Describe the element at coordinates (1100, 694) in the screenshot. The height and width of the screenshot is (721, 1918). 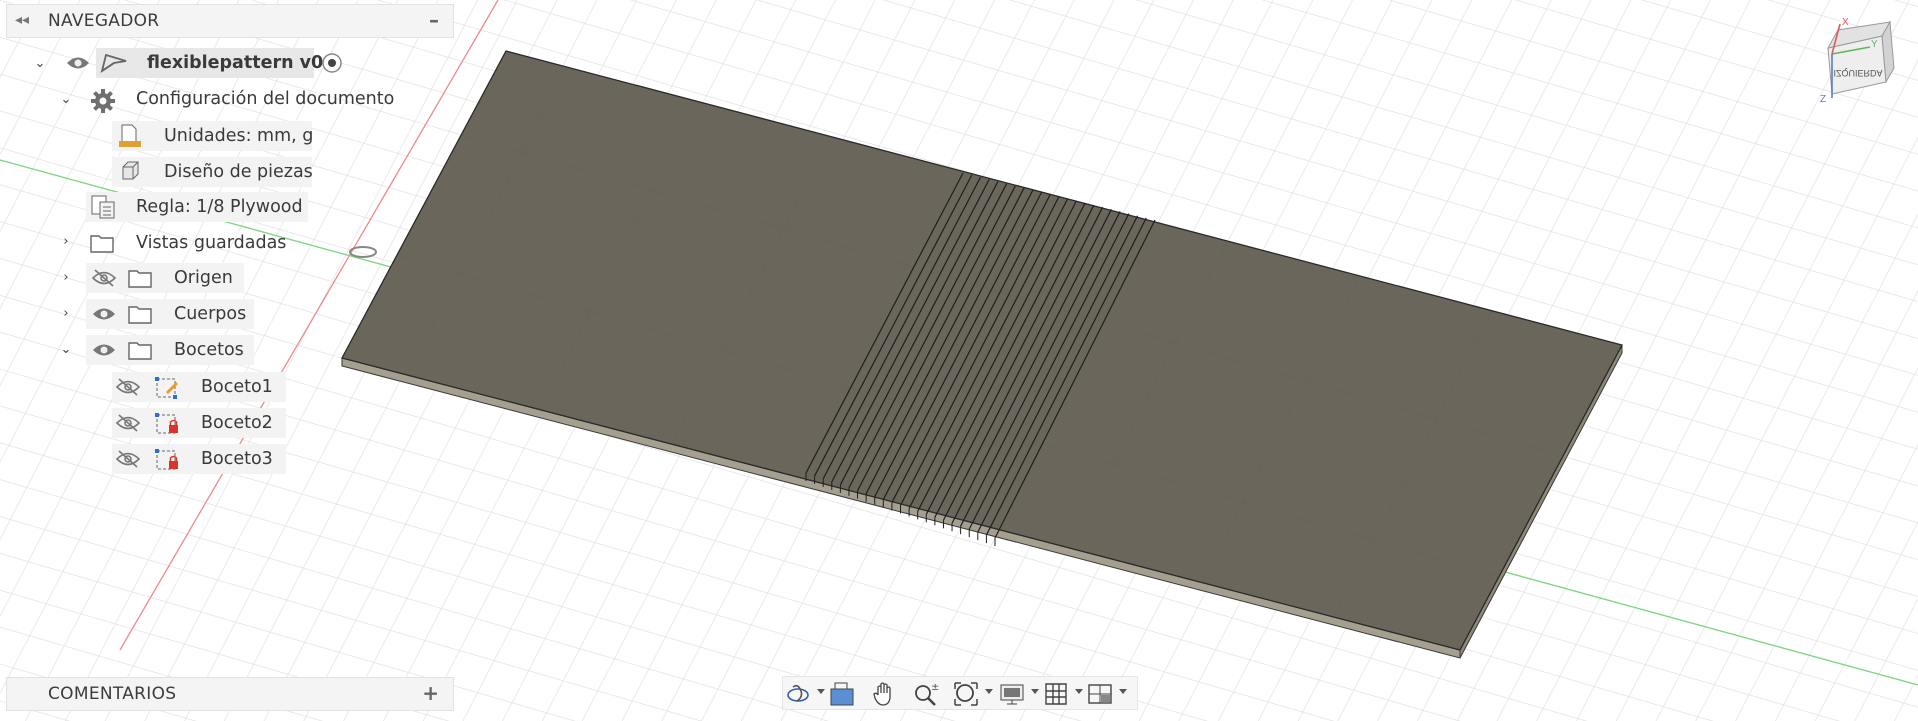
I see `viewports-icon` at that location.